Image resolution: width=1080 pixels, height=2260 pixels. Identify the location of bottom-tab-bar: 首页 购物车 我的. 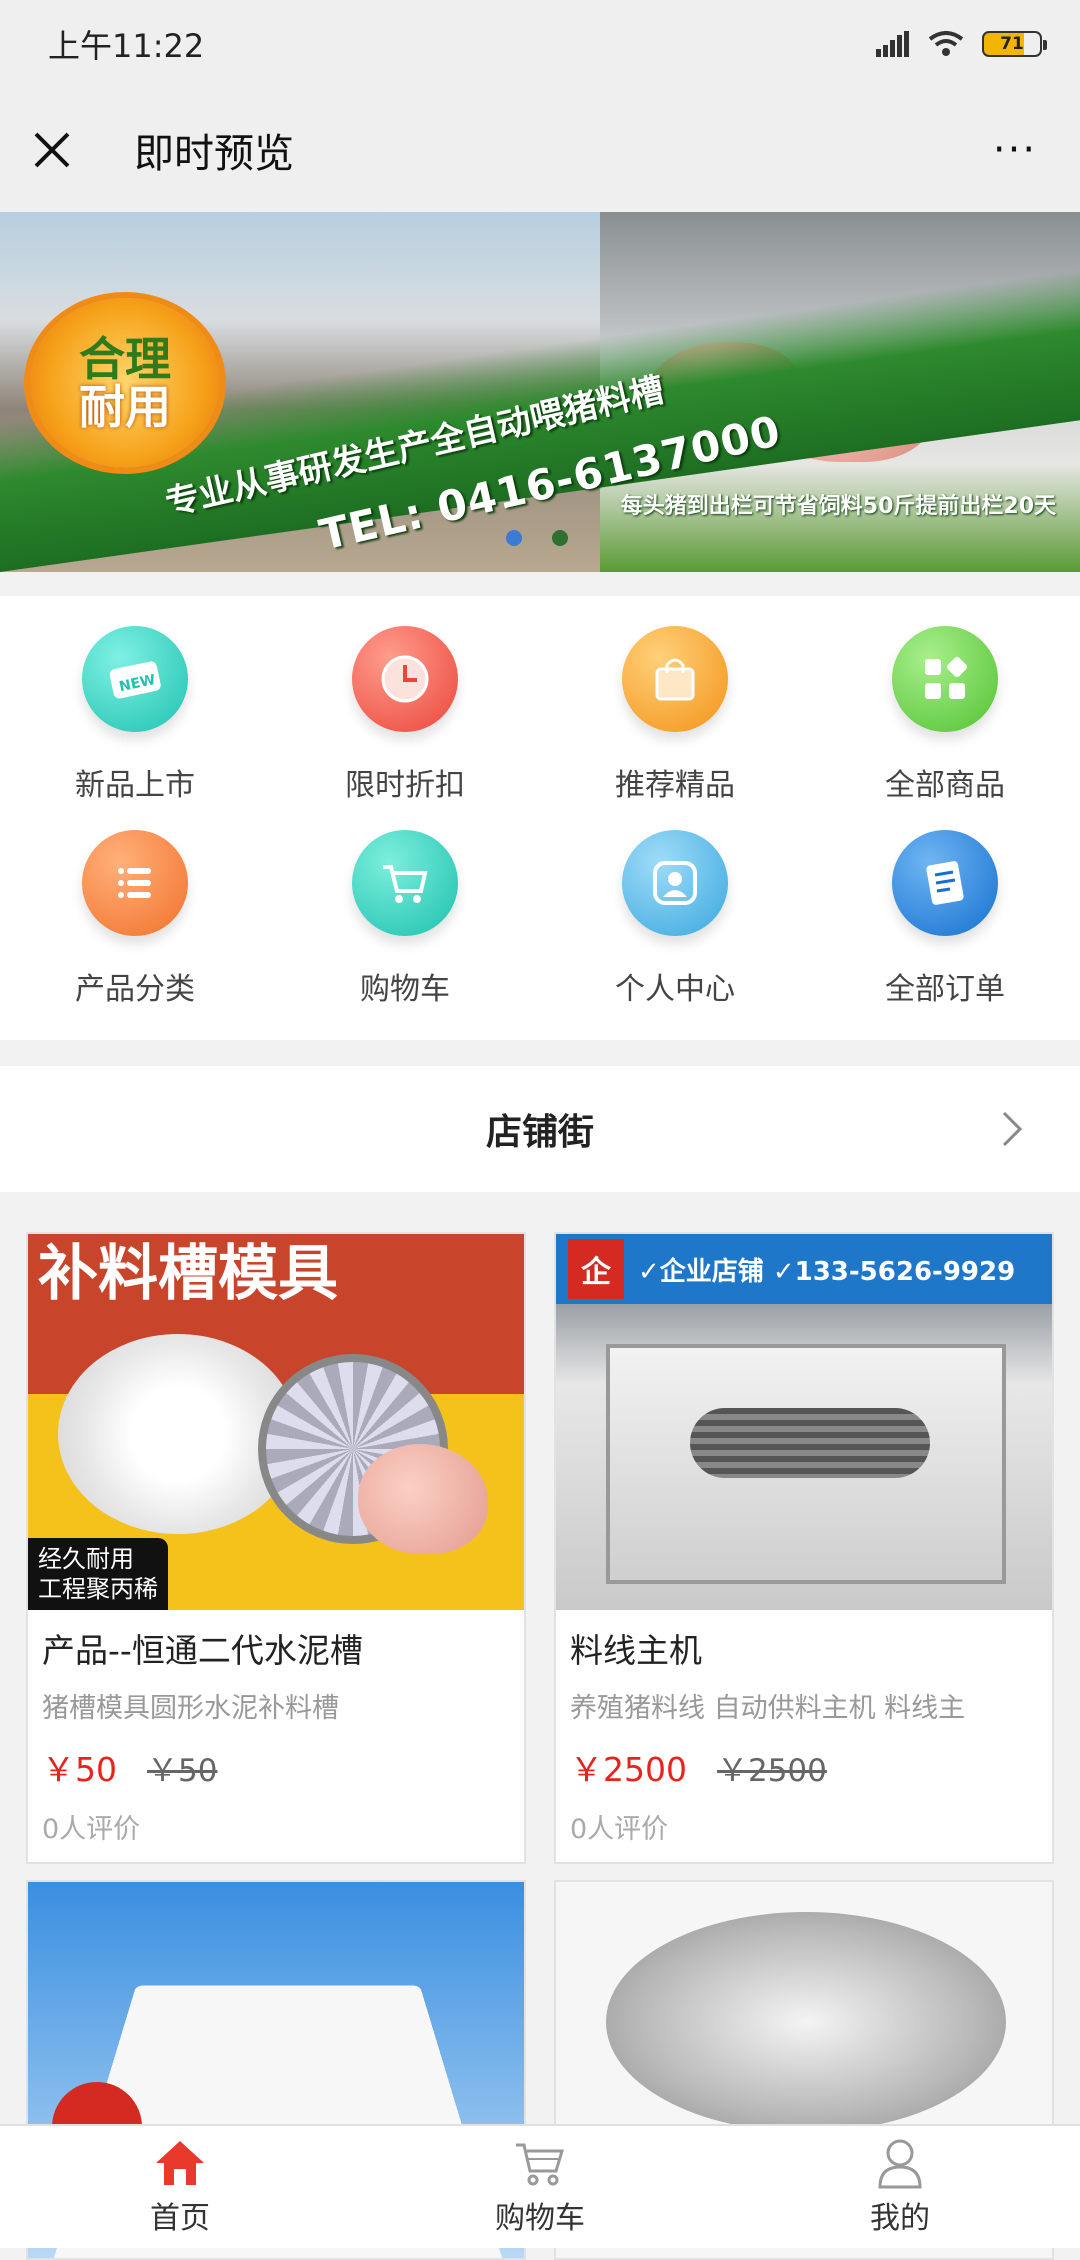
(540, 2186).